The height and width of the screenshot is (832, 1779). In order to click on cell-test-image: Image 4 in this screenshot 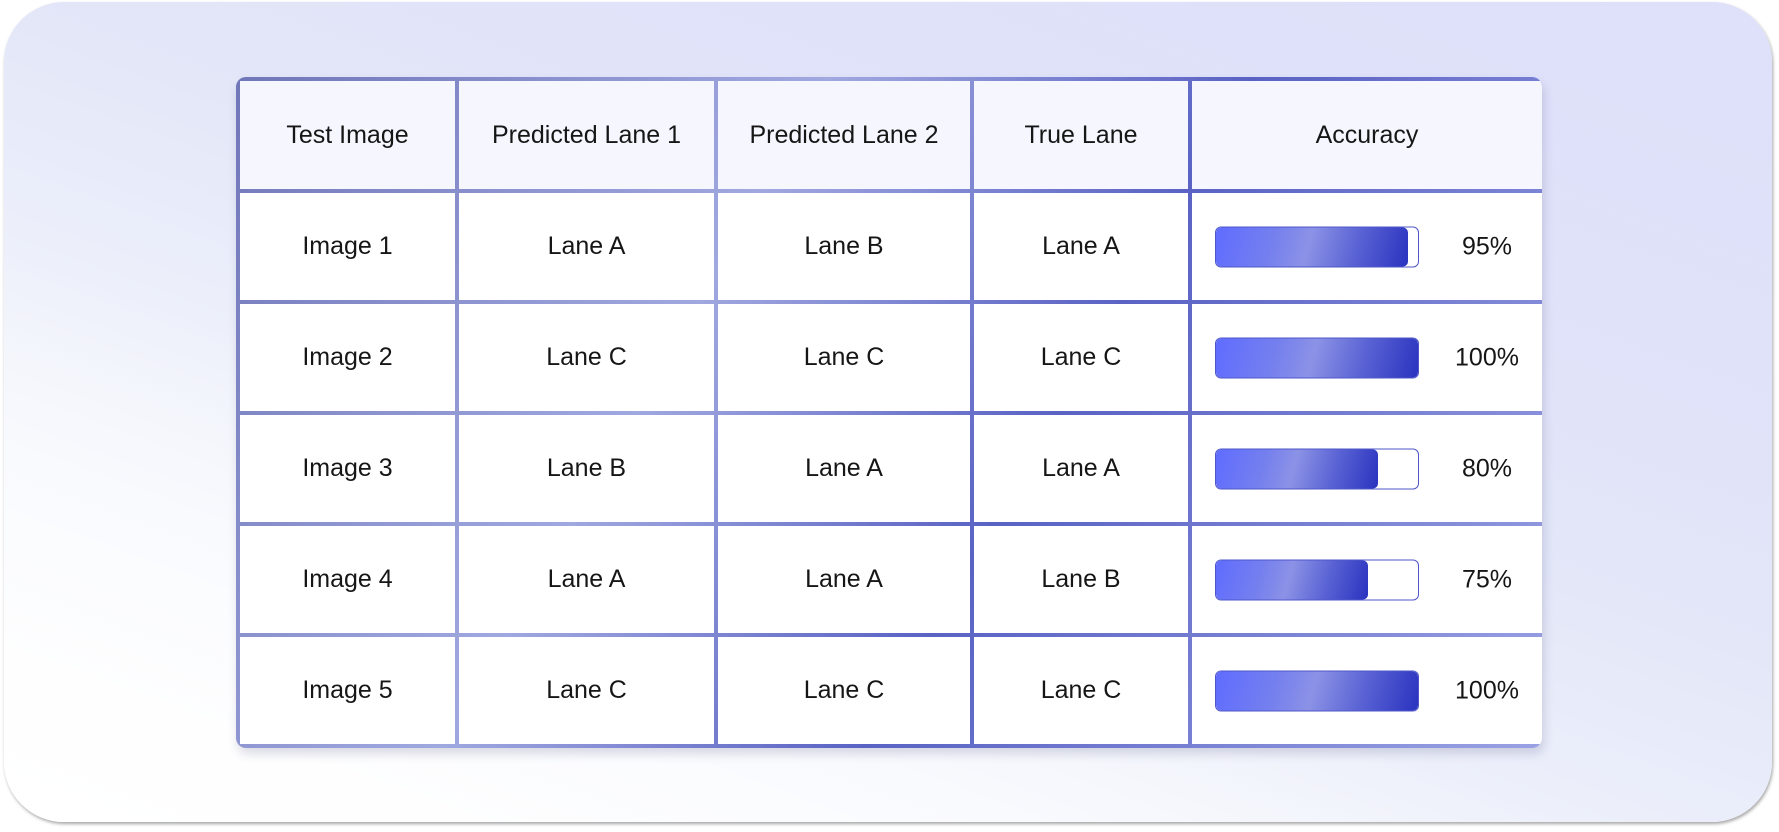, I will do `click(347, 579)`.